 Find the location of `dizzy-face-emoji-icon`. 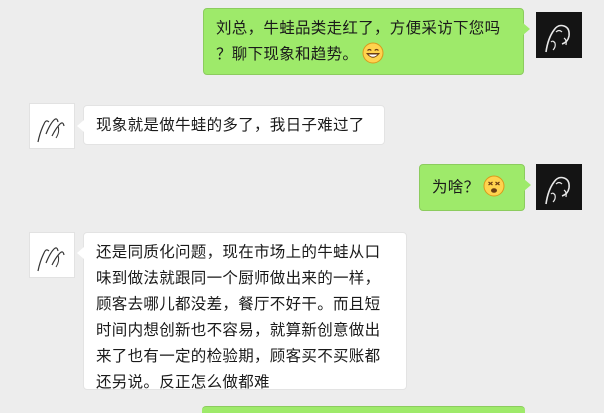

dizzy-face-emoji-icon is located at coordinates (494, 185).